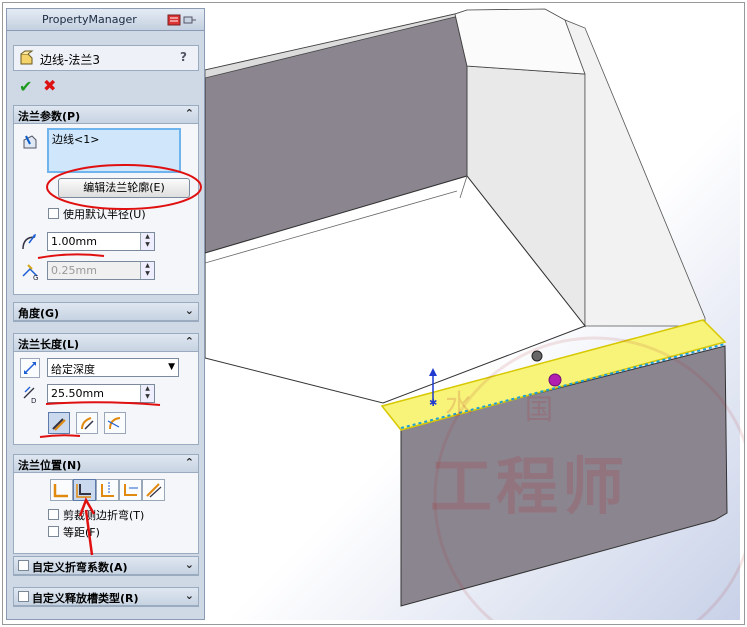  Describe the element at coordinates (186, 58) in the screenshot. I see `help-button: ?` at that location.